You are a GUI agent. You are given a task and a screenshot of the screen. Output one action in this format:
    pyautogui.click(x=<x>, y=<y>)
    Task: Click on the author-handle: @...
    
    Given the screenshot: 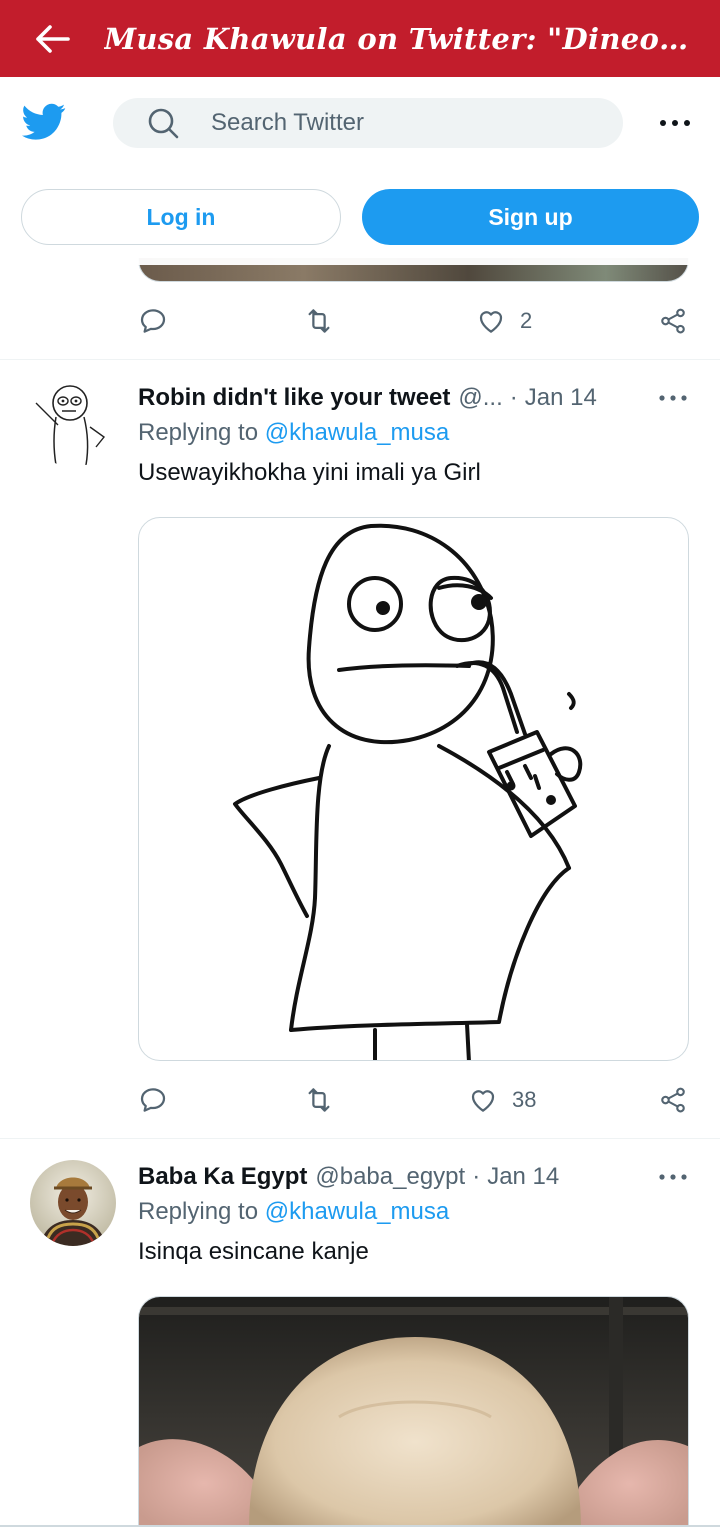 What is the action you would take?
    pyautogui.click(x=480, y=398)
    